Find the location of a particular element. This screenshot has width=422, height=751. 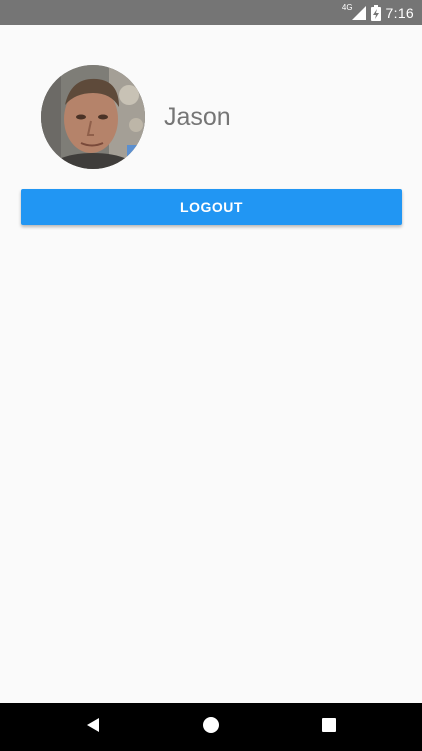

profile-photo is located at coordinates (93, 117).